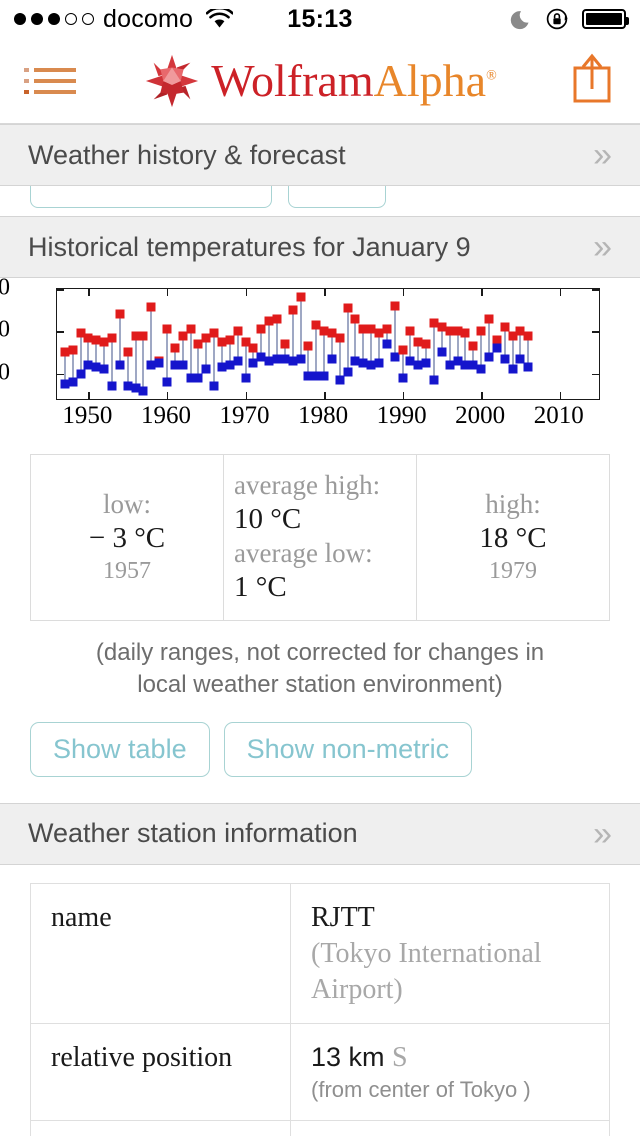 This screenshot has height=1136, width=640. I want to click on stat-low-label: low:, so click(126, 503).